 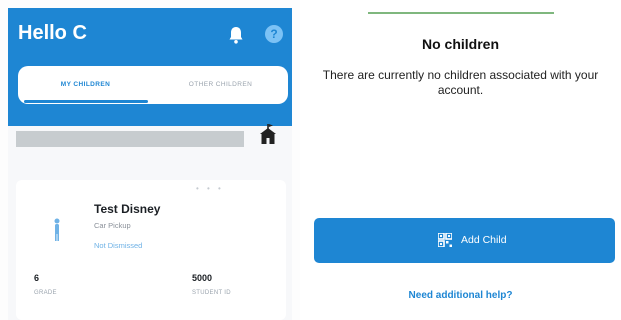 I want to click on tab-my-children: MY CHILDREN, so click(x=85, y=85).